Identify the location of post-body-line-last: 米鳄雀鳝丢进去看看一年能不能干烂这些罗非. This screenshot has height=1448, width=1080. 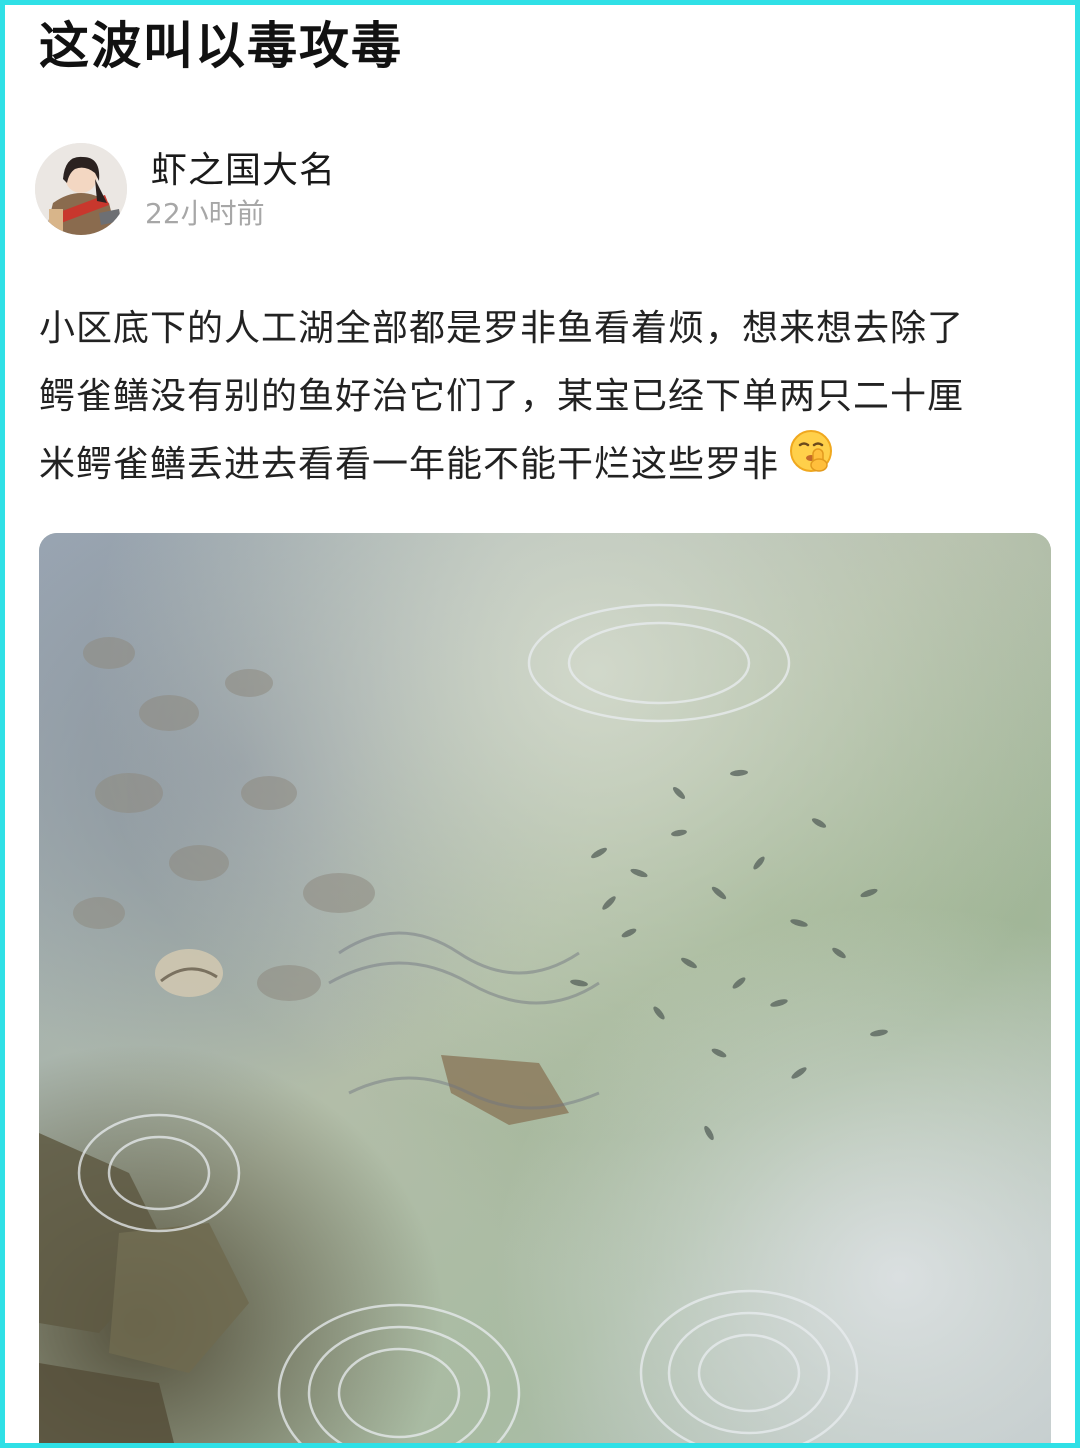
(539, 464).